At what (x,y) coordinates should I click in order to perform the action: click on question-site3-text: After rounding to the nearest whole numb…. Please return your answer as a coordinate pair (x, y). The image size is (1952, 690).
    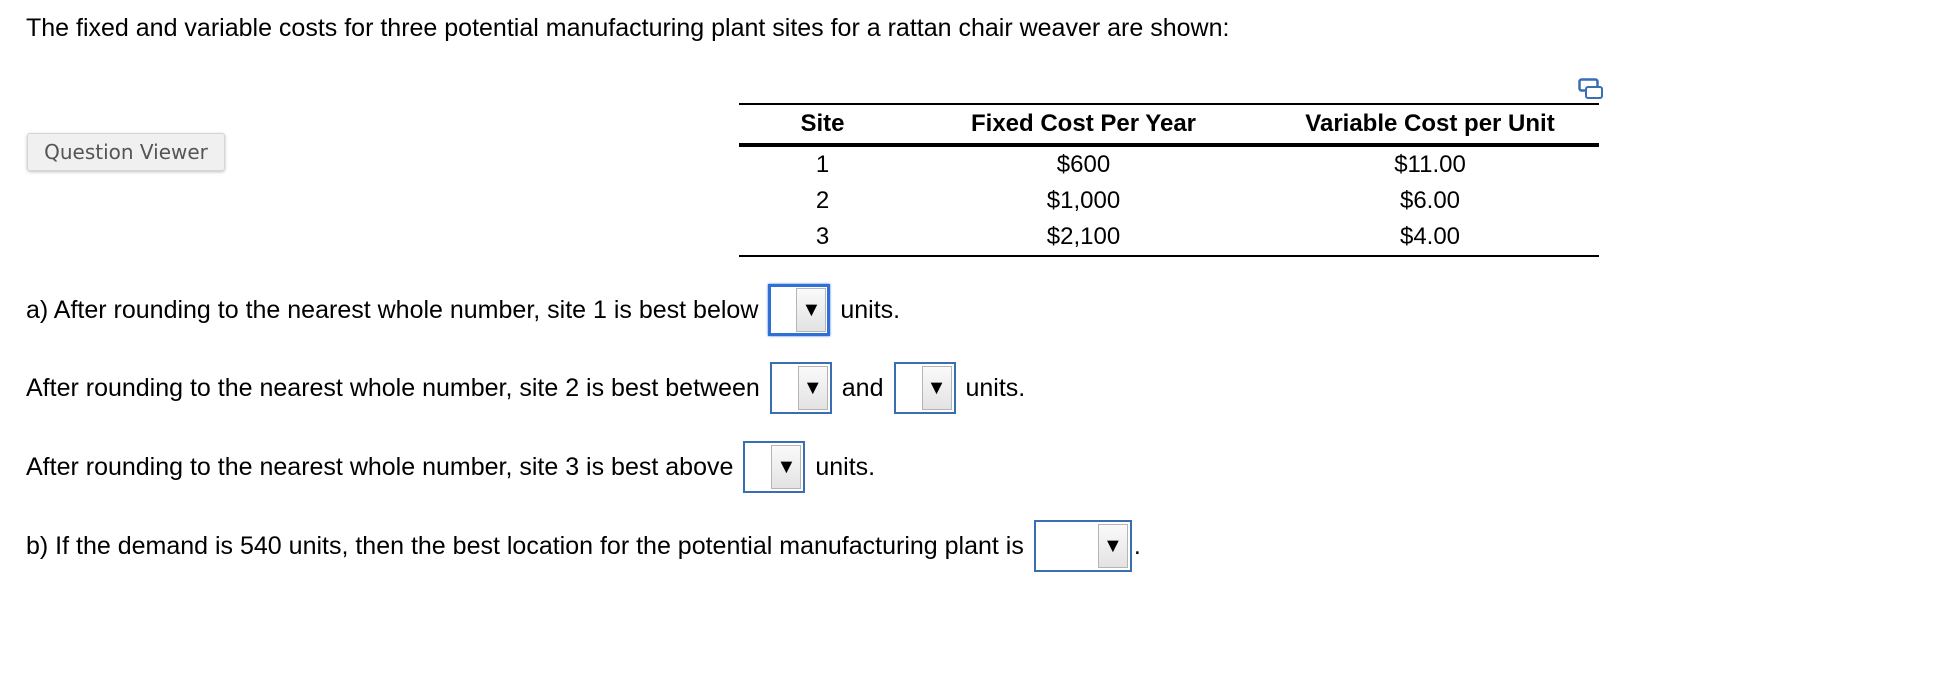
    Looking at the image, I should click on (380, 466).